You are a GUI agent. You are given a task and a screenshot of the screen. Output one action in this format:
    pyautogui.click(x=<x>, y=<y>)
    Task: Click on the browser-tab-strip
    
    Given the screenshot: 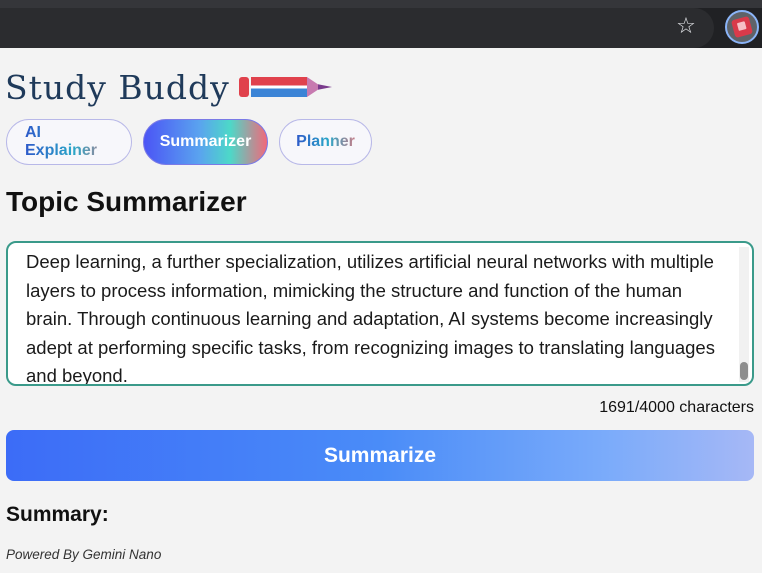 What is the action you would take?
    pyautogui.click(x=381, y=4)
    